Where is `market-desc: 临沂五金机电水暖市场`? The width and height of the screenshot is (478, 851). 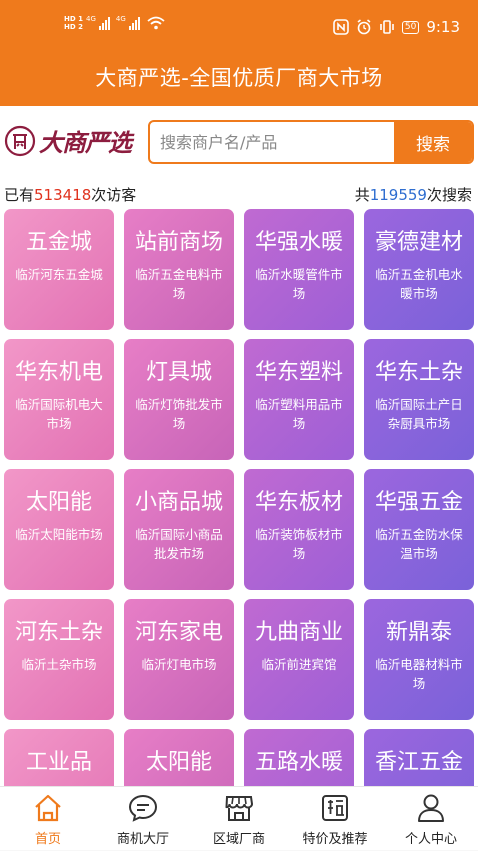
market-desc: 临沂五金机电水暖市场 is located at coordinates (419, 284).